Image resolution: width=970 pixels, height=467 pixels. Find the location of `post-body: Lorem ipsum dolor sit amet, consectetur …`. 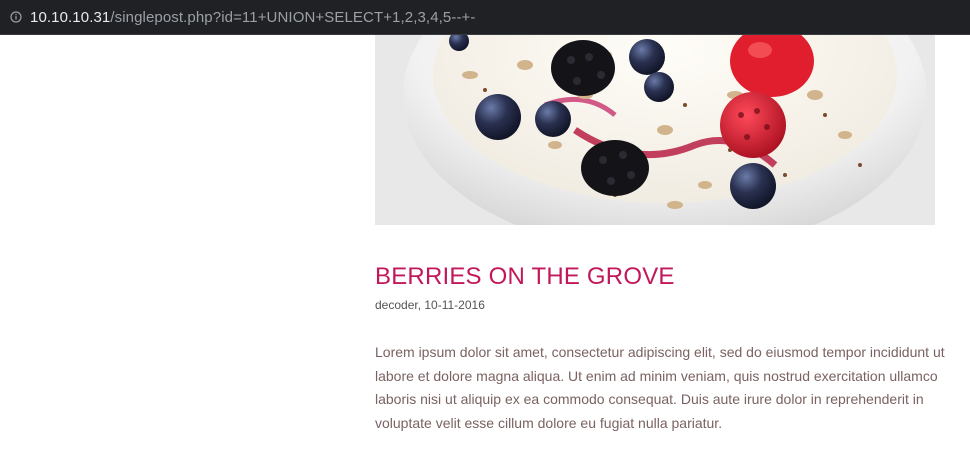

post-body: Lorem ipsum dolor sit amet, consectetur … is located at coordinates (660, 388).